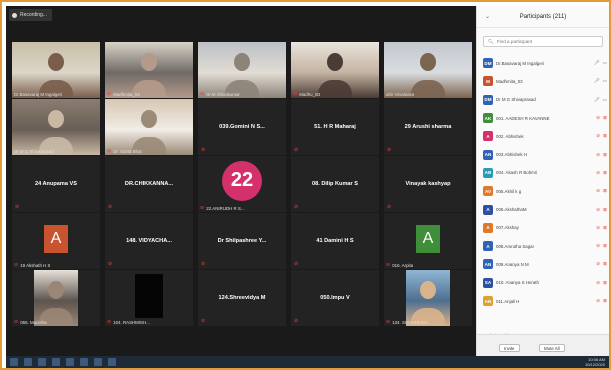  What do you see at coordinates (545, 191) in the screenshot?
I see `participant-row: AV 005.Akhil k g ⊘ ⊠` at bounding box center [545, 191].